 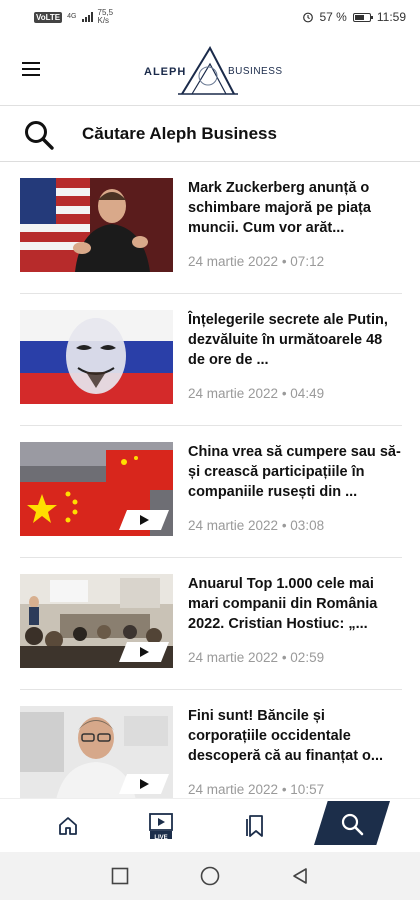 I want to click on tab-home, so click(x=68, y=826).